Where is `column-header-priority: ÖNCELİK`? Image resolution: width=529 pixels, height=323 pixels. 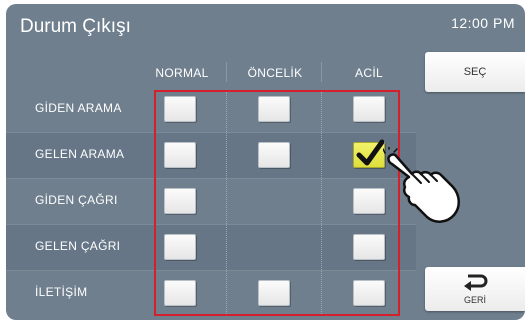 column-header-priority: ÖNCELİK is located at coordinates (275, 73).